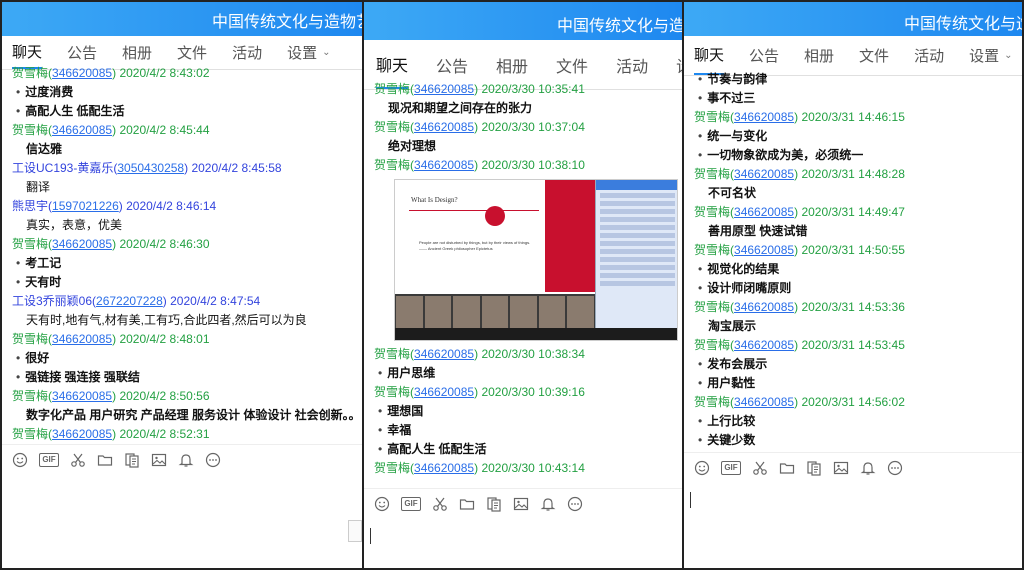 The height and width of the screenshot is (570, 1024). Describe the element at coordinates (326, 52) in the screenshot. I see `chevron-down-icon: ⌄` at that location.